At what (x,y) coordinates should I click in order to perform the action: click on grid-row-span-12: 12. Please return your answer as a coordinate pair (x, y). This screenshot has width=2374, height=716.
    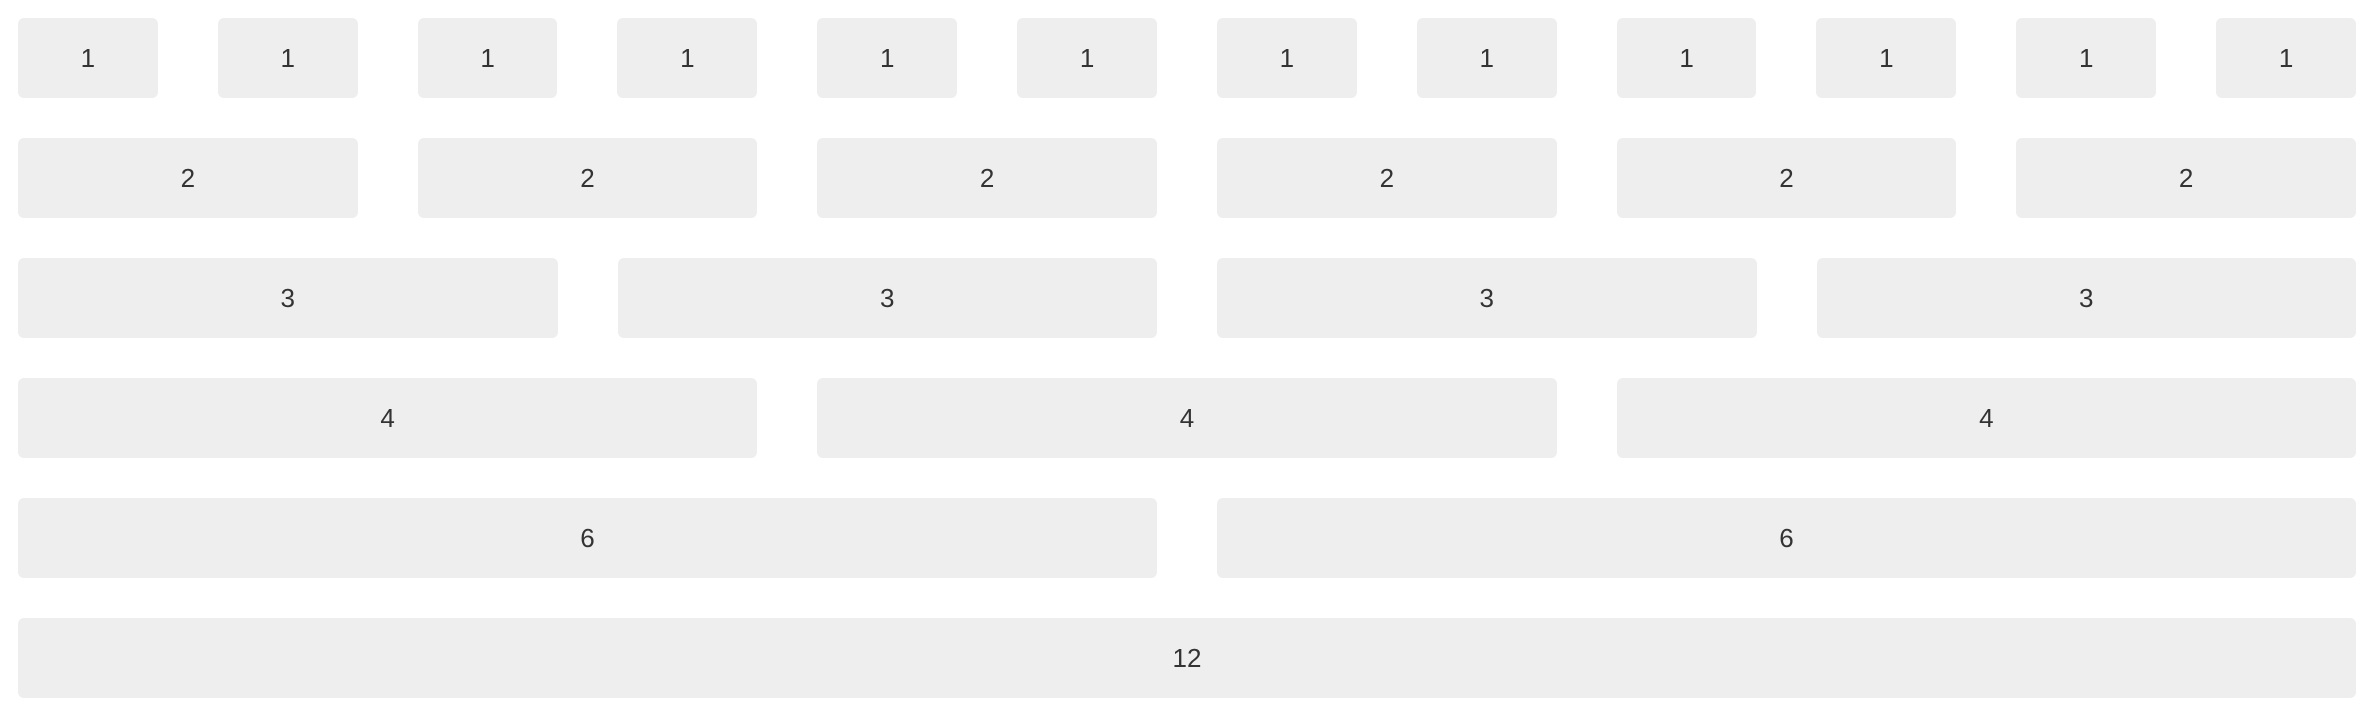
    Looking at the image, I should click on (1187, 658).